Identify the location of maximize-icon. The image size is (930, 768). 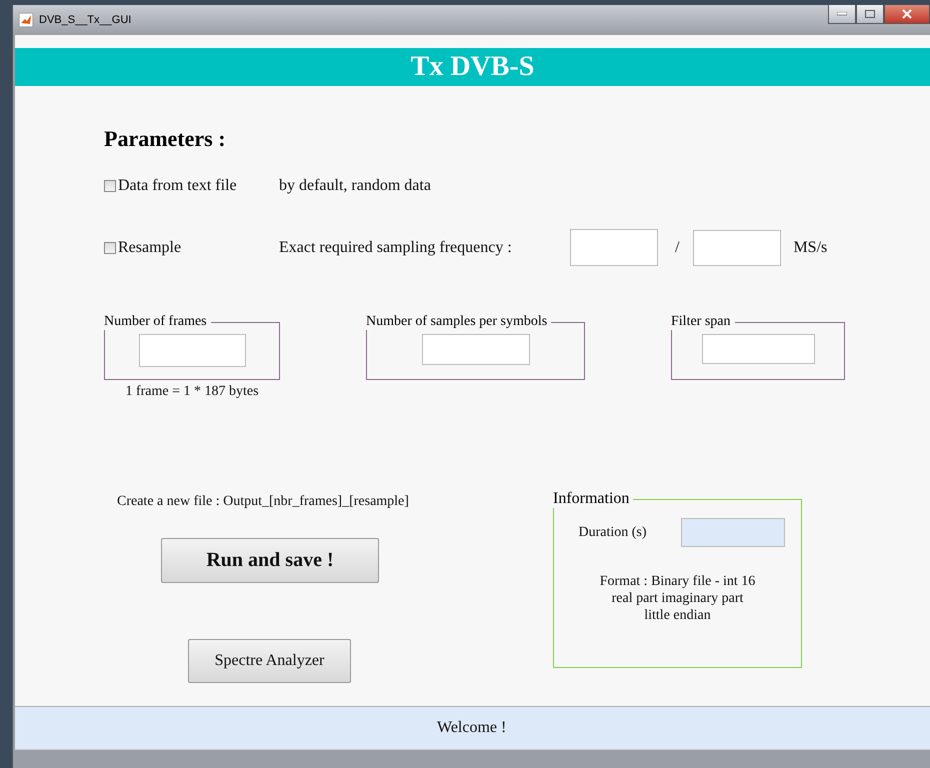
(870, 14).